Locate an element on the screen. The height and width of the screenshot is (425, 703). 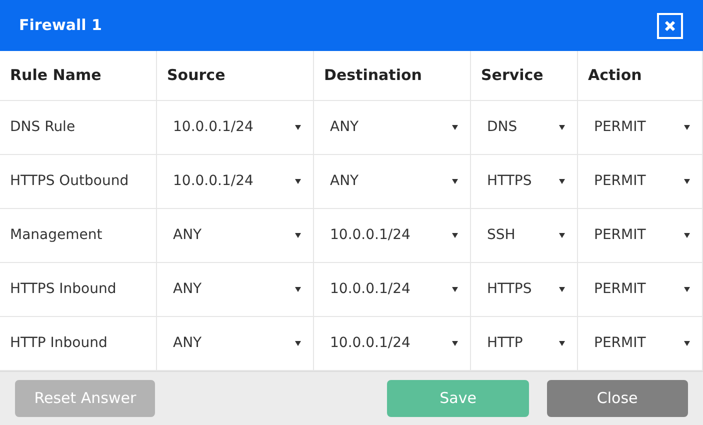
close-button is located at coordinates (670, 25).